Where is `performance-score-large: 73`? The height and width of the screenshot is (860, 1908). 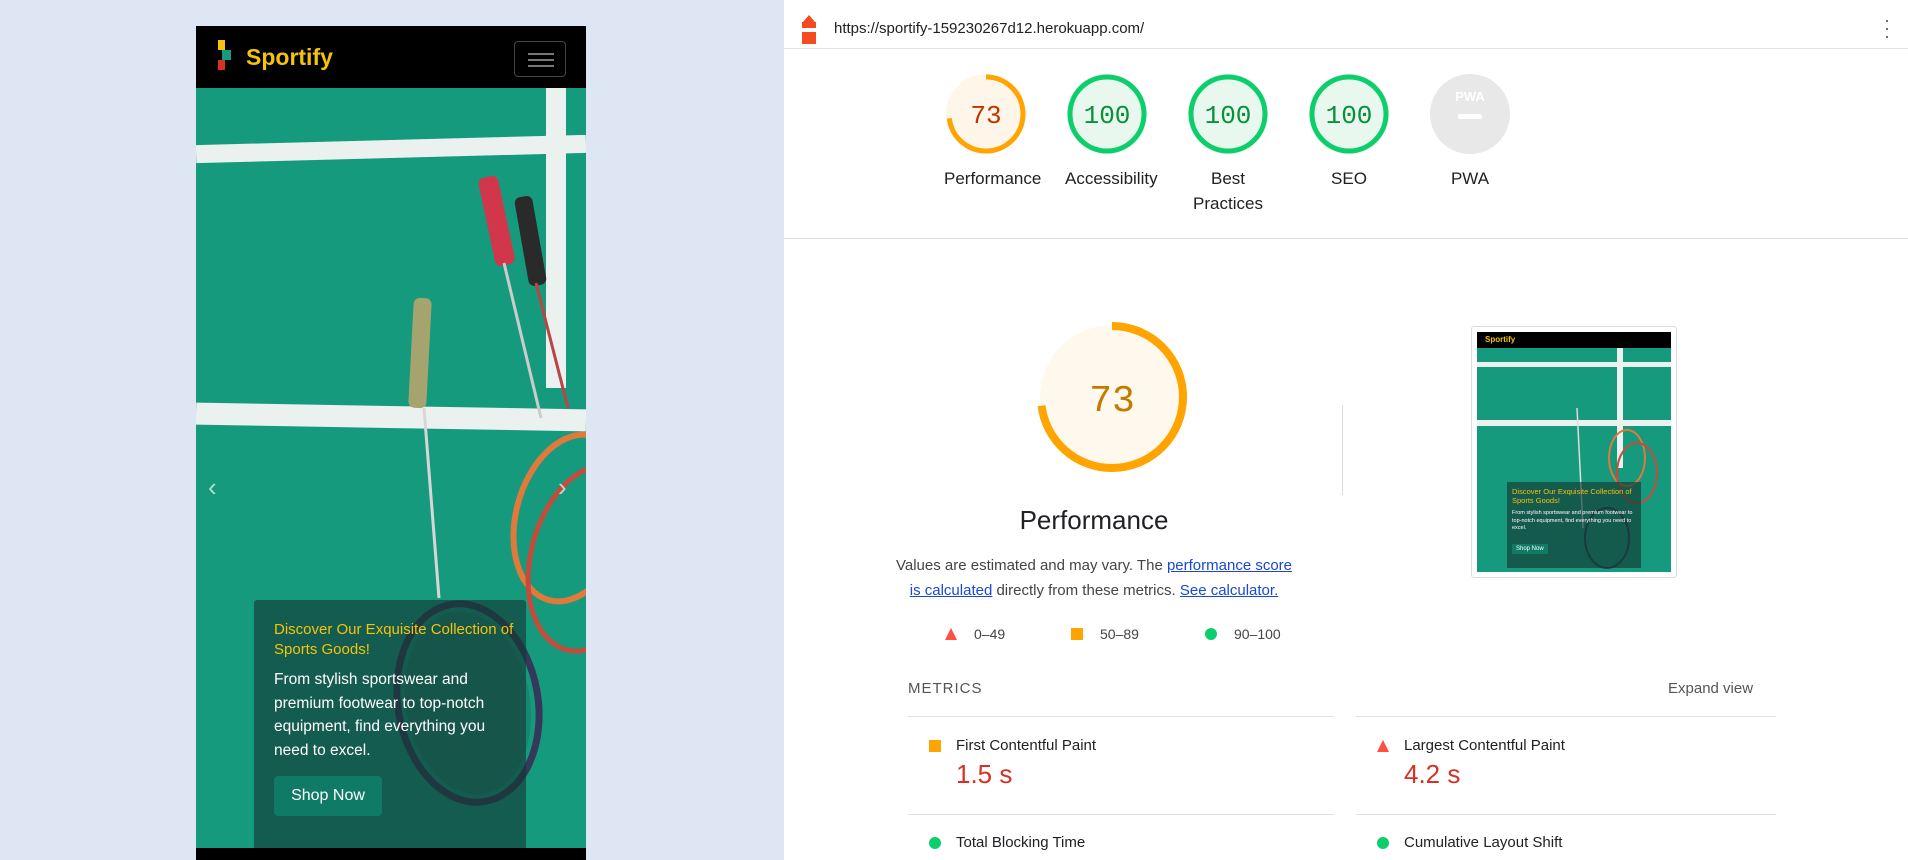 performance-score-large: 73 is located at coordinates (1112, 401).